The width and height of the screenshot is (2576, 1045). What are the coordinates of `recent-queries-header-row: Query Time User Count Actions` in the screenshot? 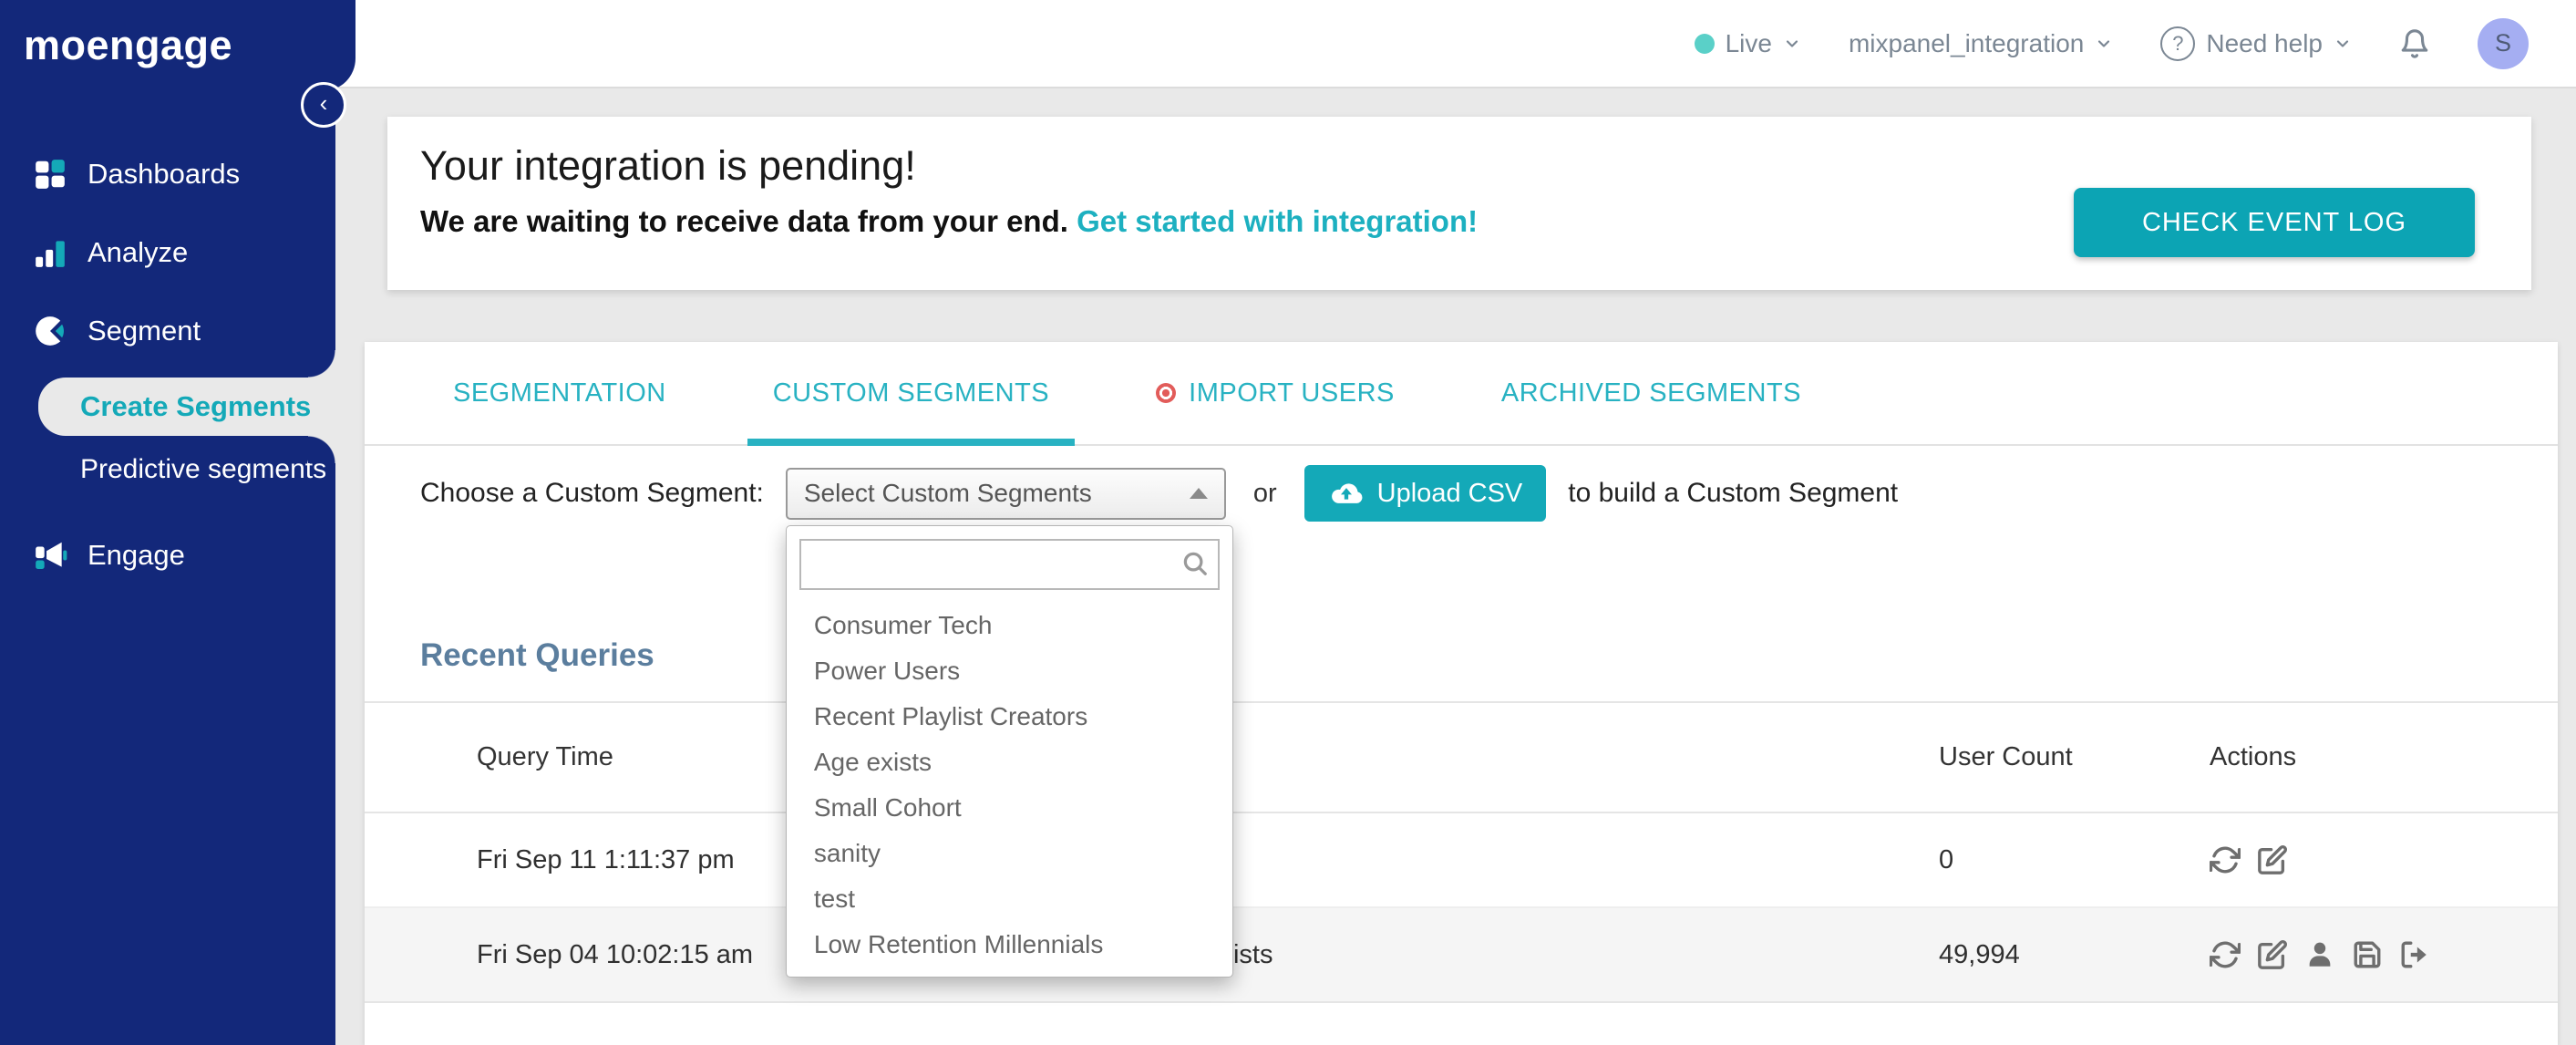 It's located at (1461, 758).